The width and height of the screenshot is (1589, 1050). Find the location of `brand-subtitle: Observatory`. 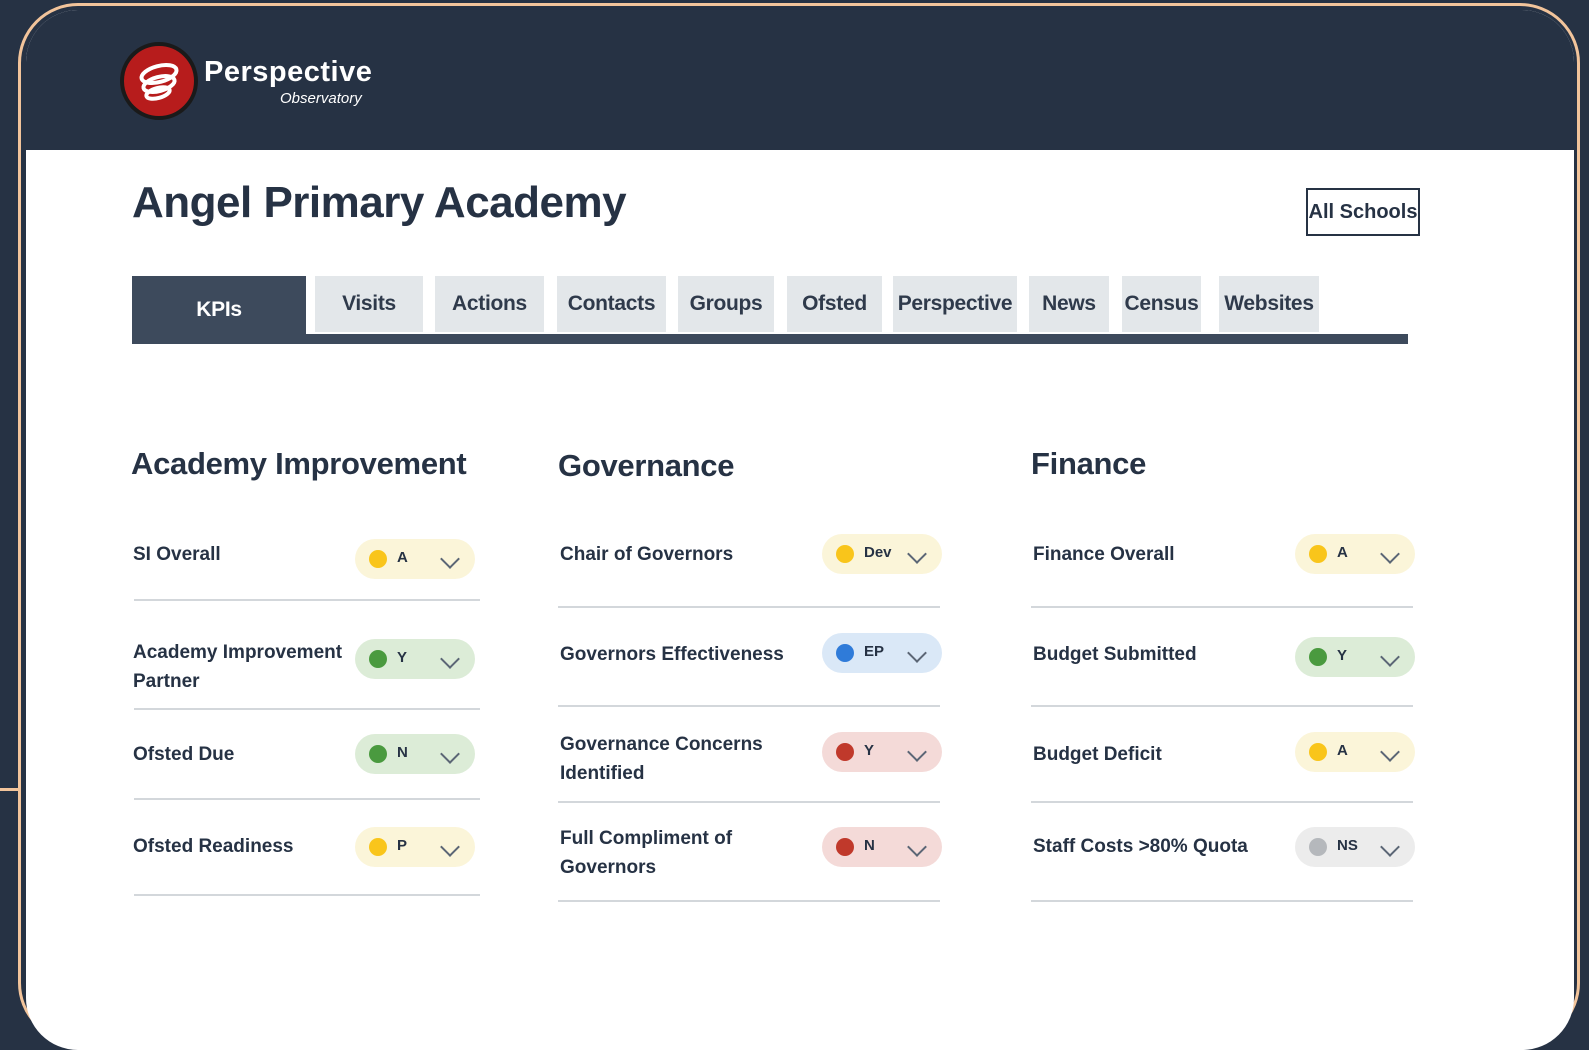

brand-subtitle: Observatory is located at coordinates (321, 98).